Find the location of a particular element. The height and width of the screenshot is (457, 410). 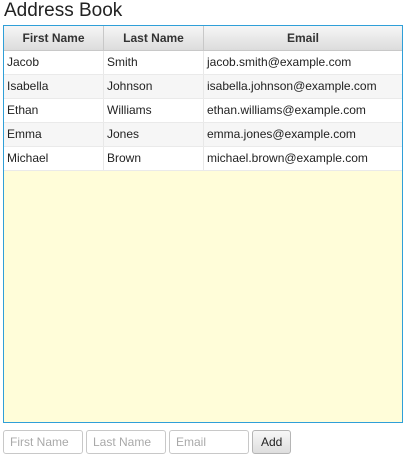

cell-email: jacob.smith@example.com is located at coordinates (279, 62).